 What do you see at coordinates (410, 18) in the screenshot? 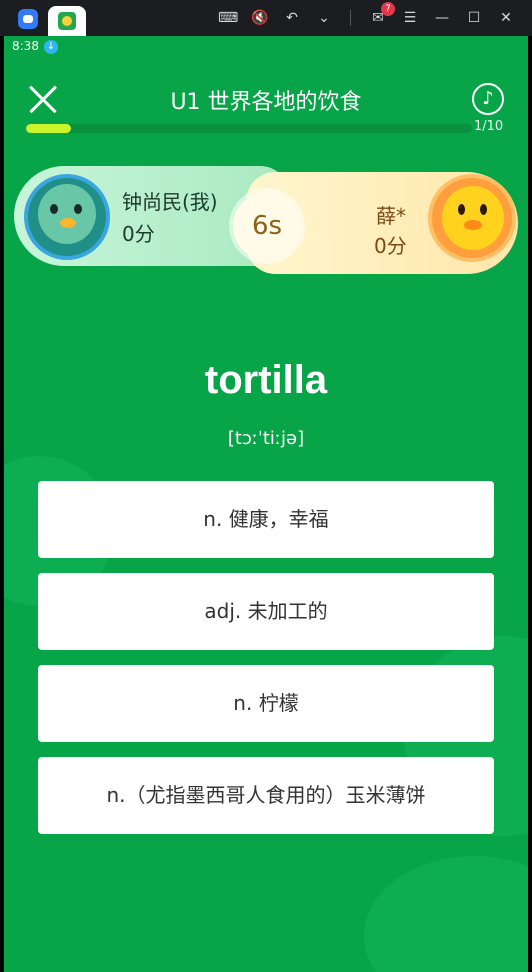
I see `menu-icon: ☰` at bounding box center [410, 18].